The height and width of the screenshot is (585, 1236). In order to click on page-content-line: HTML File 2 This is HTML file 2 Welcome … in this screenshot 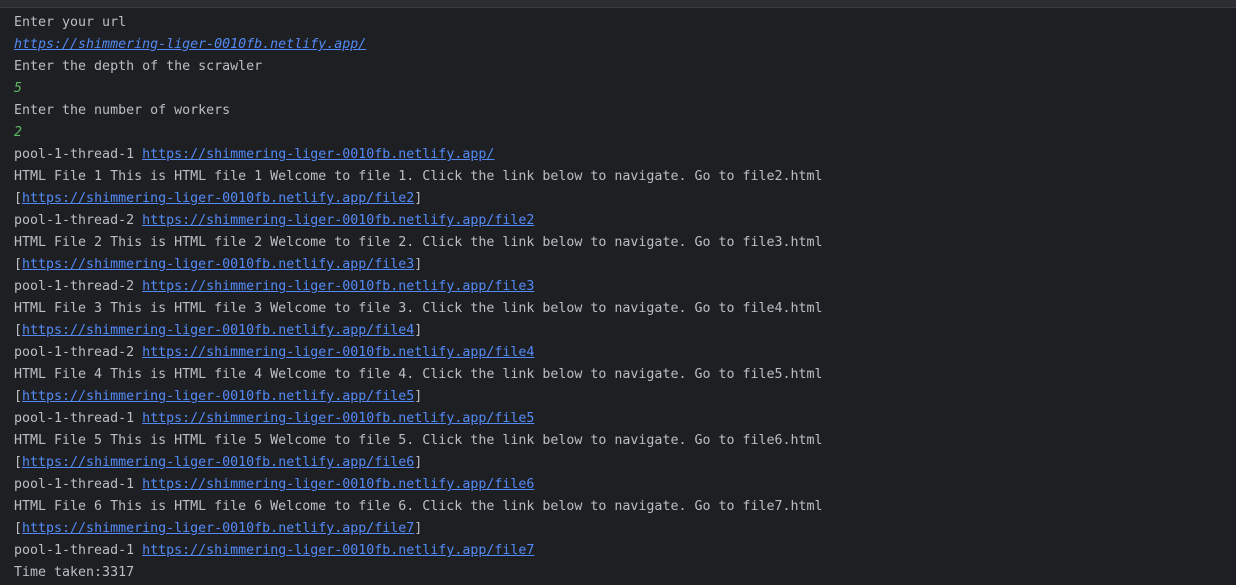, I will do `click(418, 242)`.